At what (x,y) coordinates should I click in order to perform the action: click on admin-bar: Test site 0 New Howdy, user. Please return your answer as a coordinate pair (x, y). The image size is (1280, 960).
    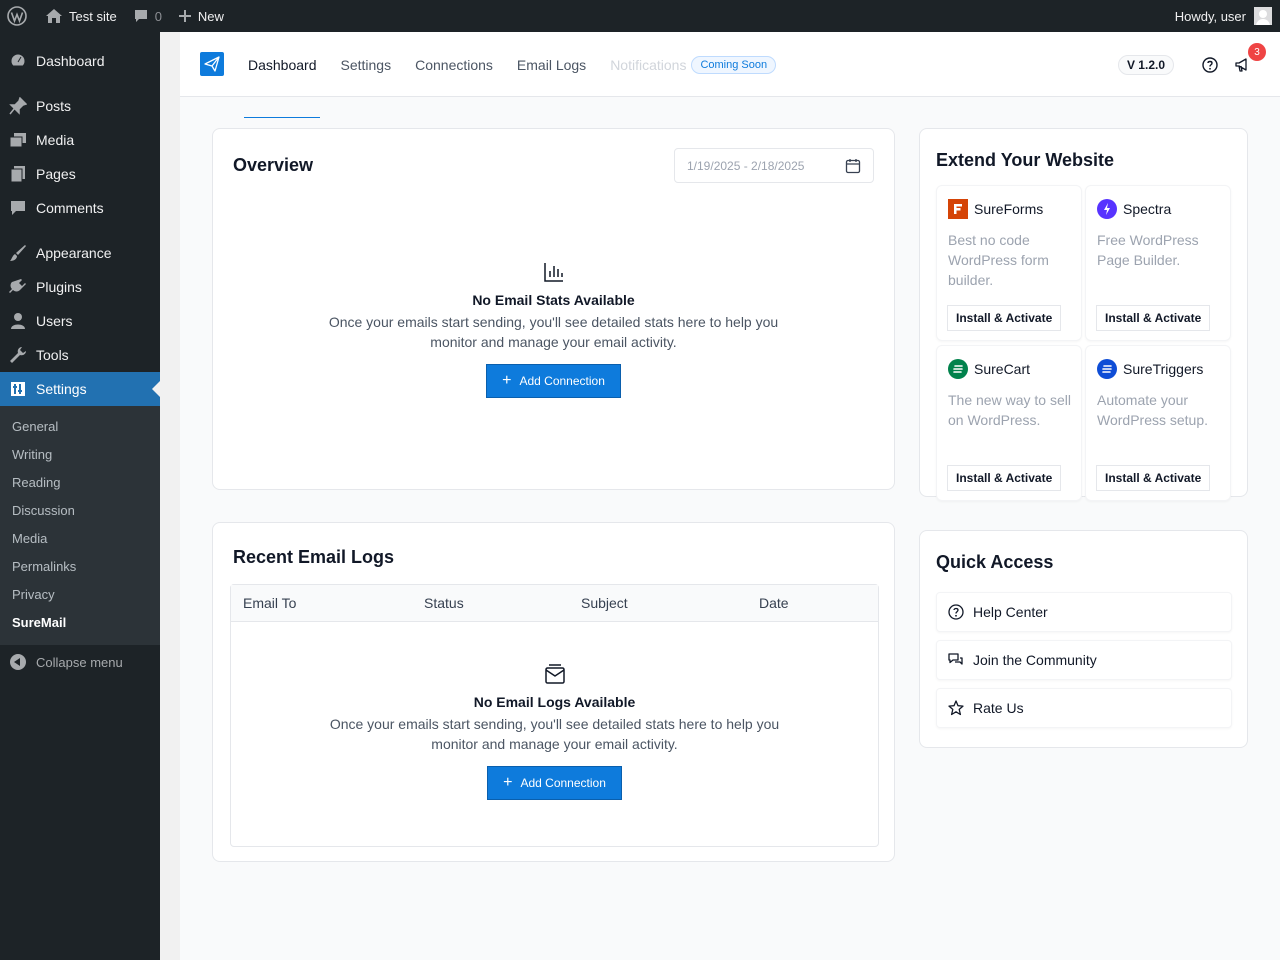
    Looking at the image, I should click on (640, 16).